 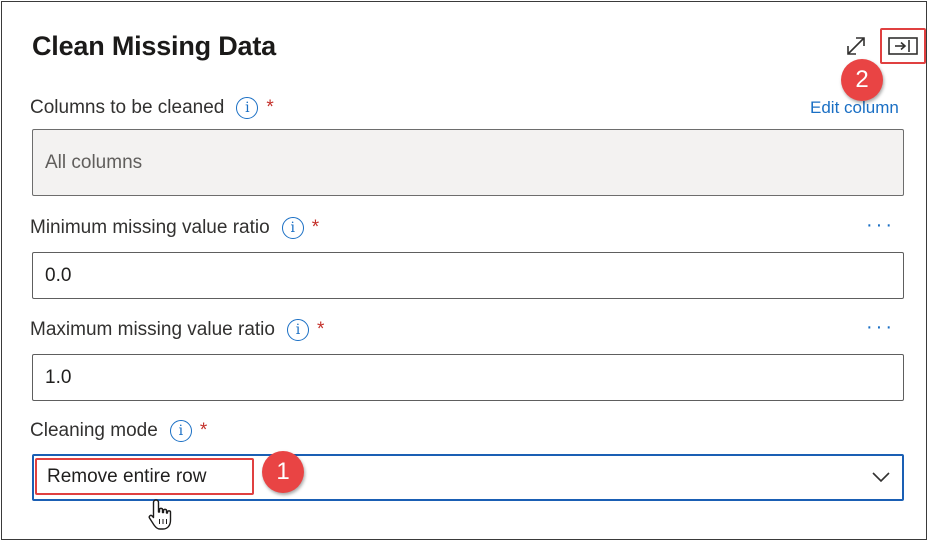 What do you see at coordinates (150, 227) in the screenshot?
I see `min-ratio-label: Minimum missing value ratio` at bounding box center [150, 227].